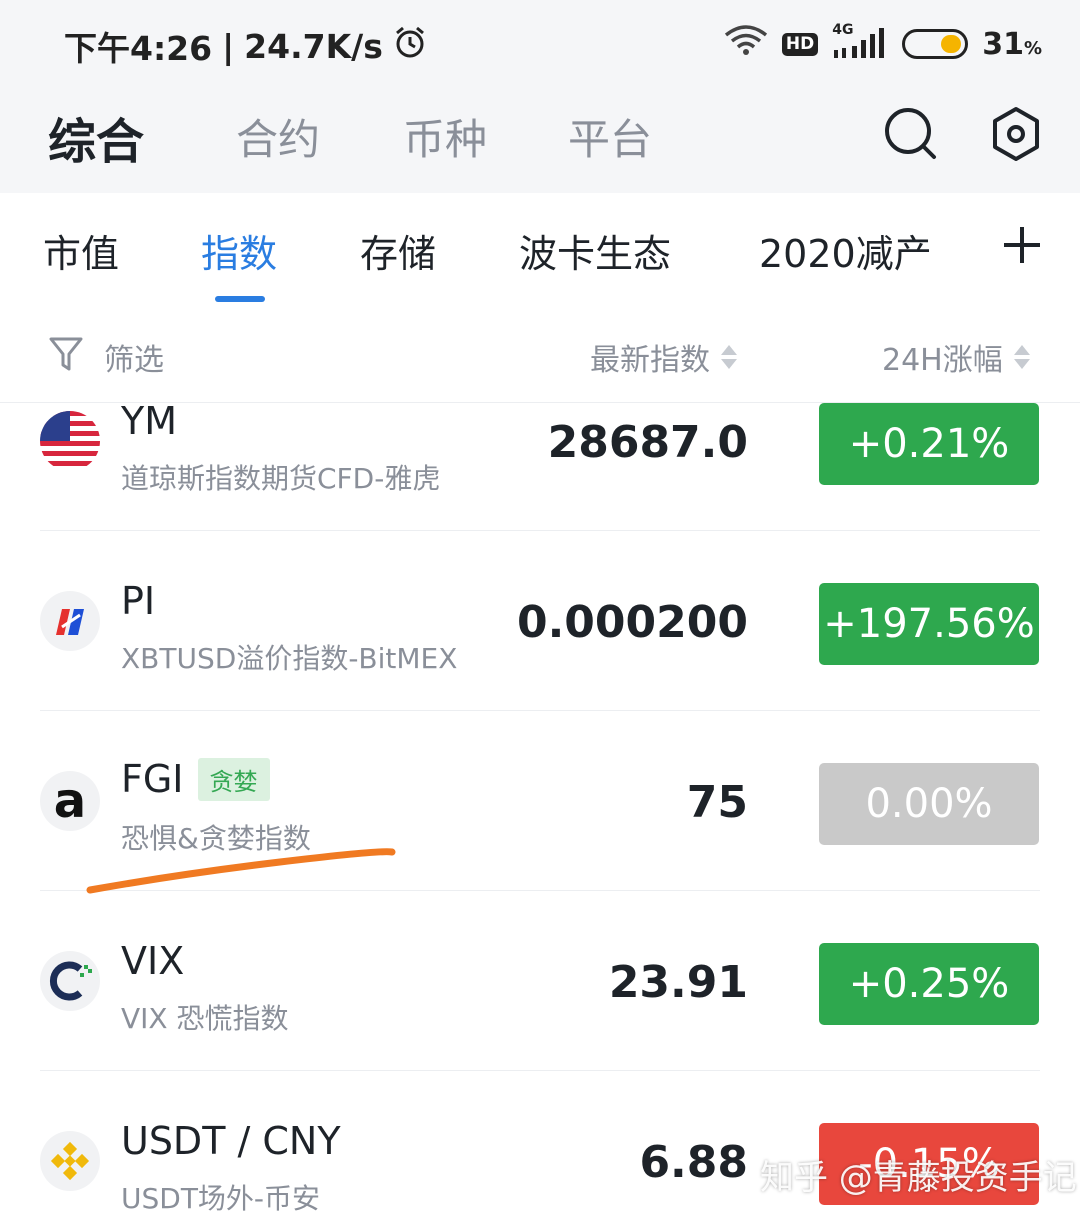 This screenshot has width=1080, height=1216. I want to click on symbol-description: VIX 恐慌指数, so click(205, 1018).